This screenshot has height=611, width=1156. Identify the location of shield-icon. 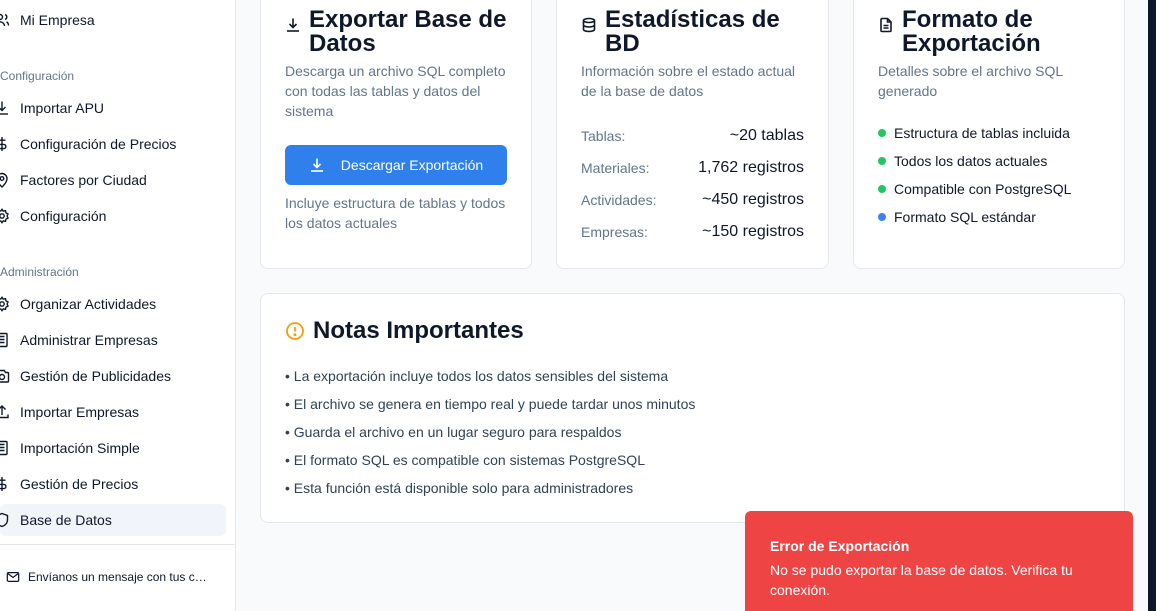
(7, 520).